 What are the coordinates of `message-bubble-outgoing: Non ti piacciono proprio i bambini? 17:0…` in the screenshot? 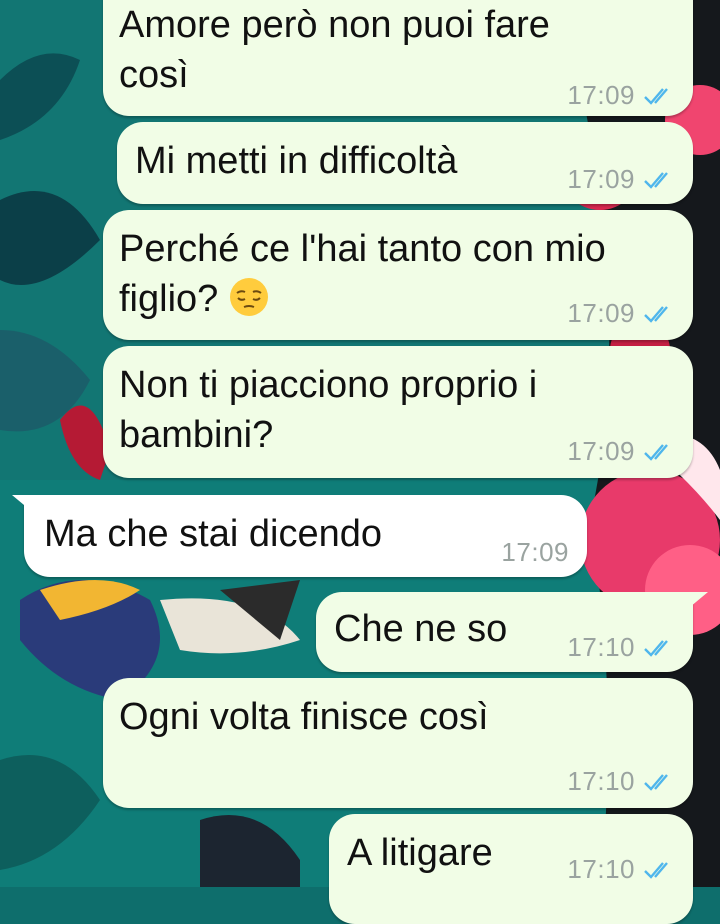 It's located at (398, 412).